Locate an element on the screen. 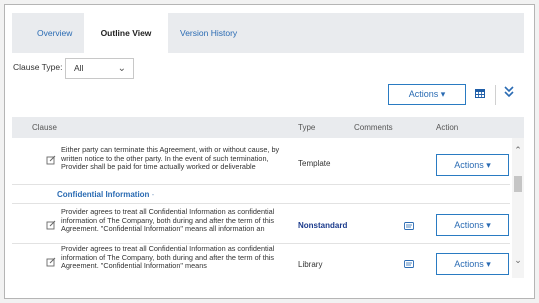 The height and width of the screenshot is (303, 539). tab-bar: Overview Outline View Version History is located at coordinates (268, 33).